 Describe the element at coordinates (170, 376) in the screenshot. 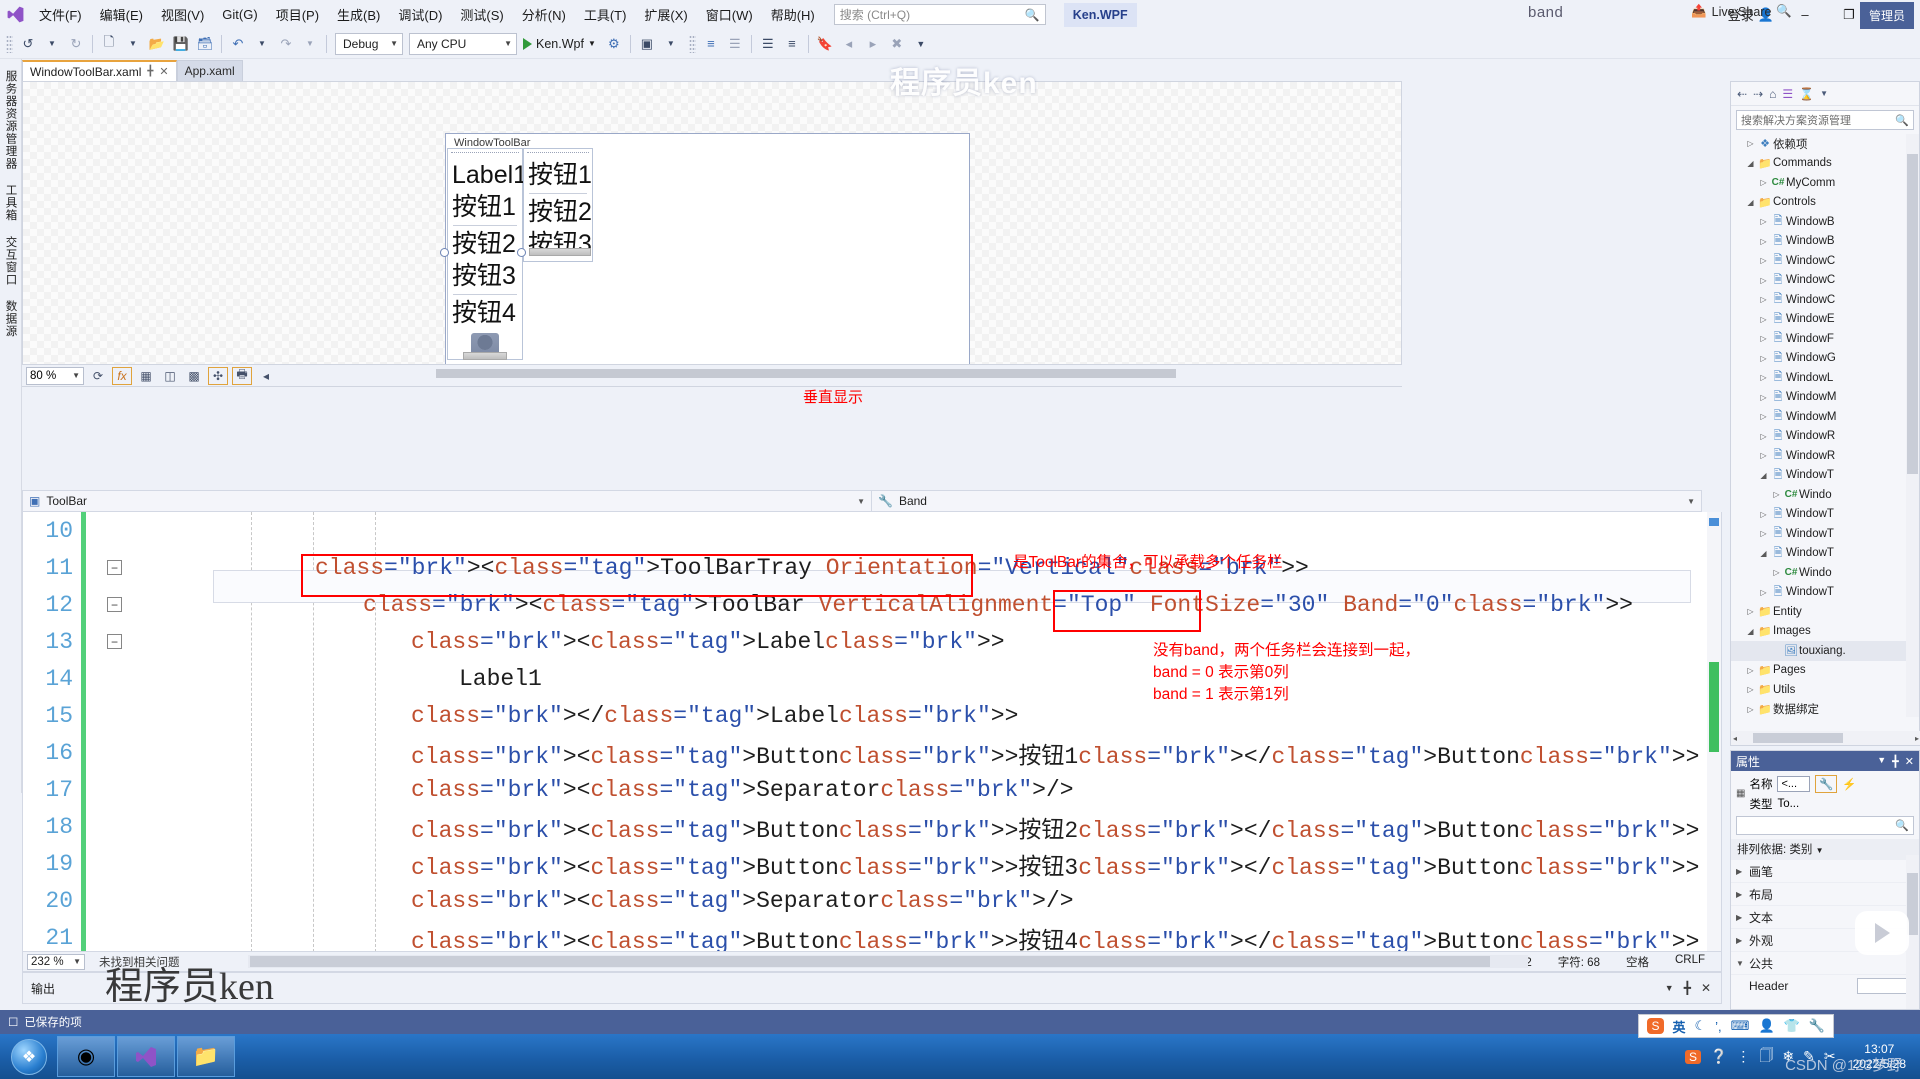

I see `snap-grid-icon: ◫` at that location.